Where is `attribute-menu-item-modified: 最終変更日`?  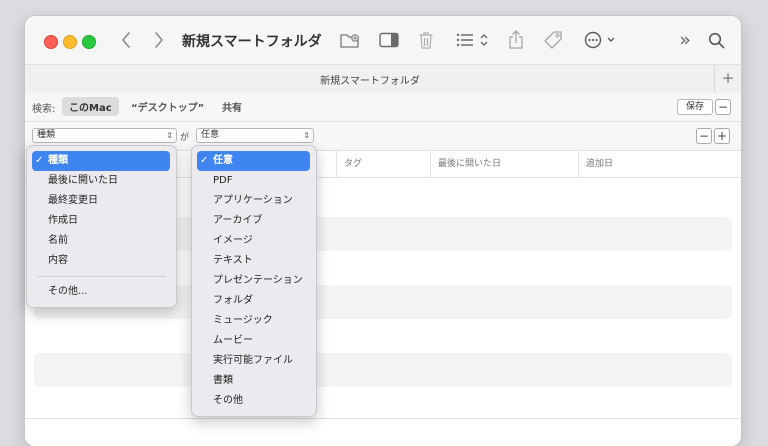 attribute-menu-item-modified: 最終変更日 is located at coordinates (65, 201).